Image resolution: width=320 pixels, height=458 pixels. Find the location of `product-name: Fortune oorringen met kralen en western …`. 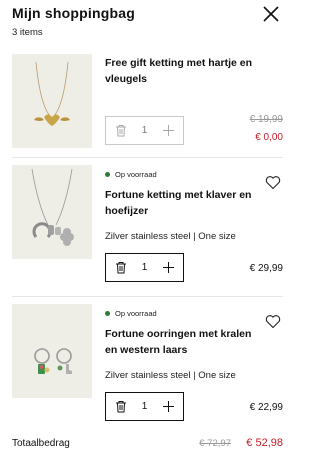

product-name: Fortune oorringen met kralen en western … is located at coordinates (182, 342).